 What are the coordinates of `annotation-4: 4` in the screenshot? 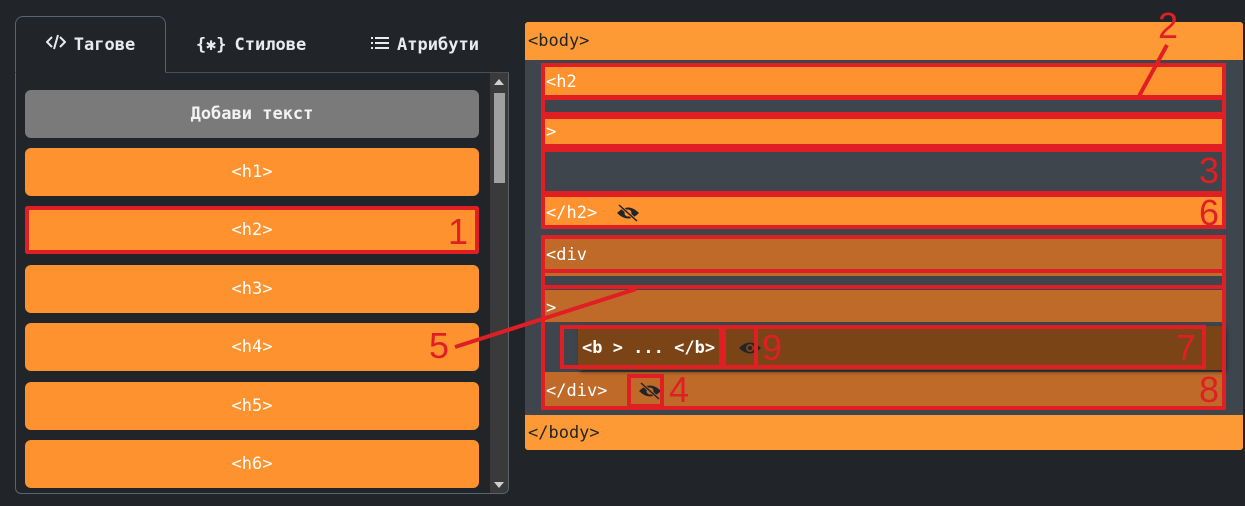 It's located at (679, 389).